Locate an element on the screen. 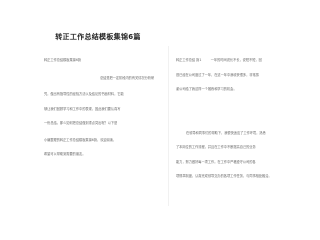  right-line: 项规章制度，认真完成领导交办的各项工作任务，与同事相处融洽。 is located at coordinates (224, 176).